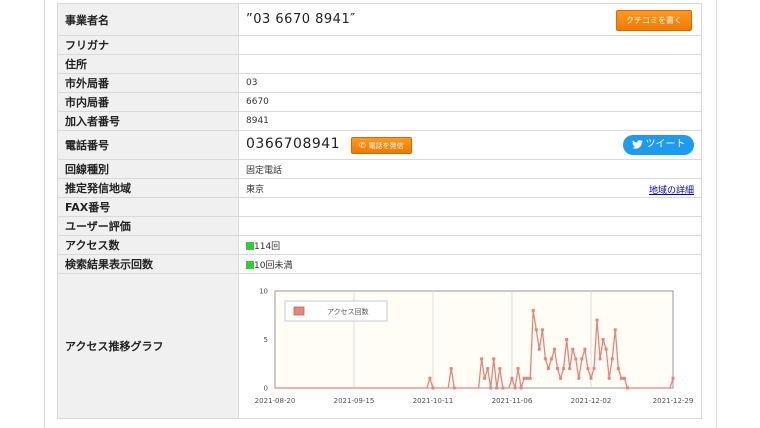 This screenshot has height=428, width=760. Describe the element at coordinates (148, 169) in the screenshot. I see `label-line-type: 回線種別` at that location.